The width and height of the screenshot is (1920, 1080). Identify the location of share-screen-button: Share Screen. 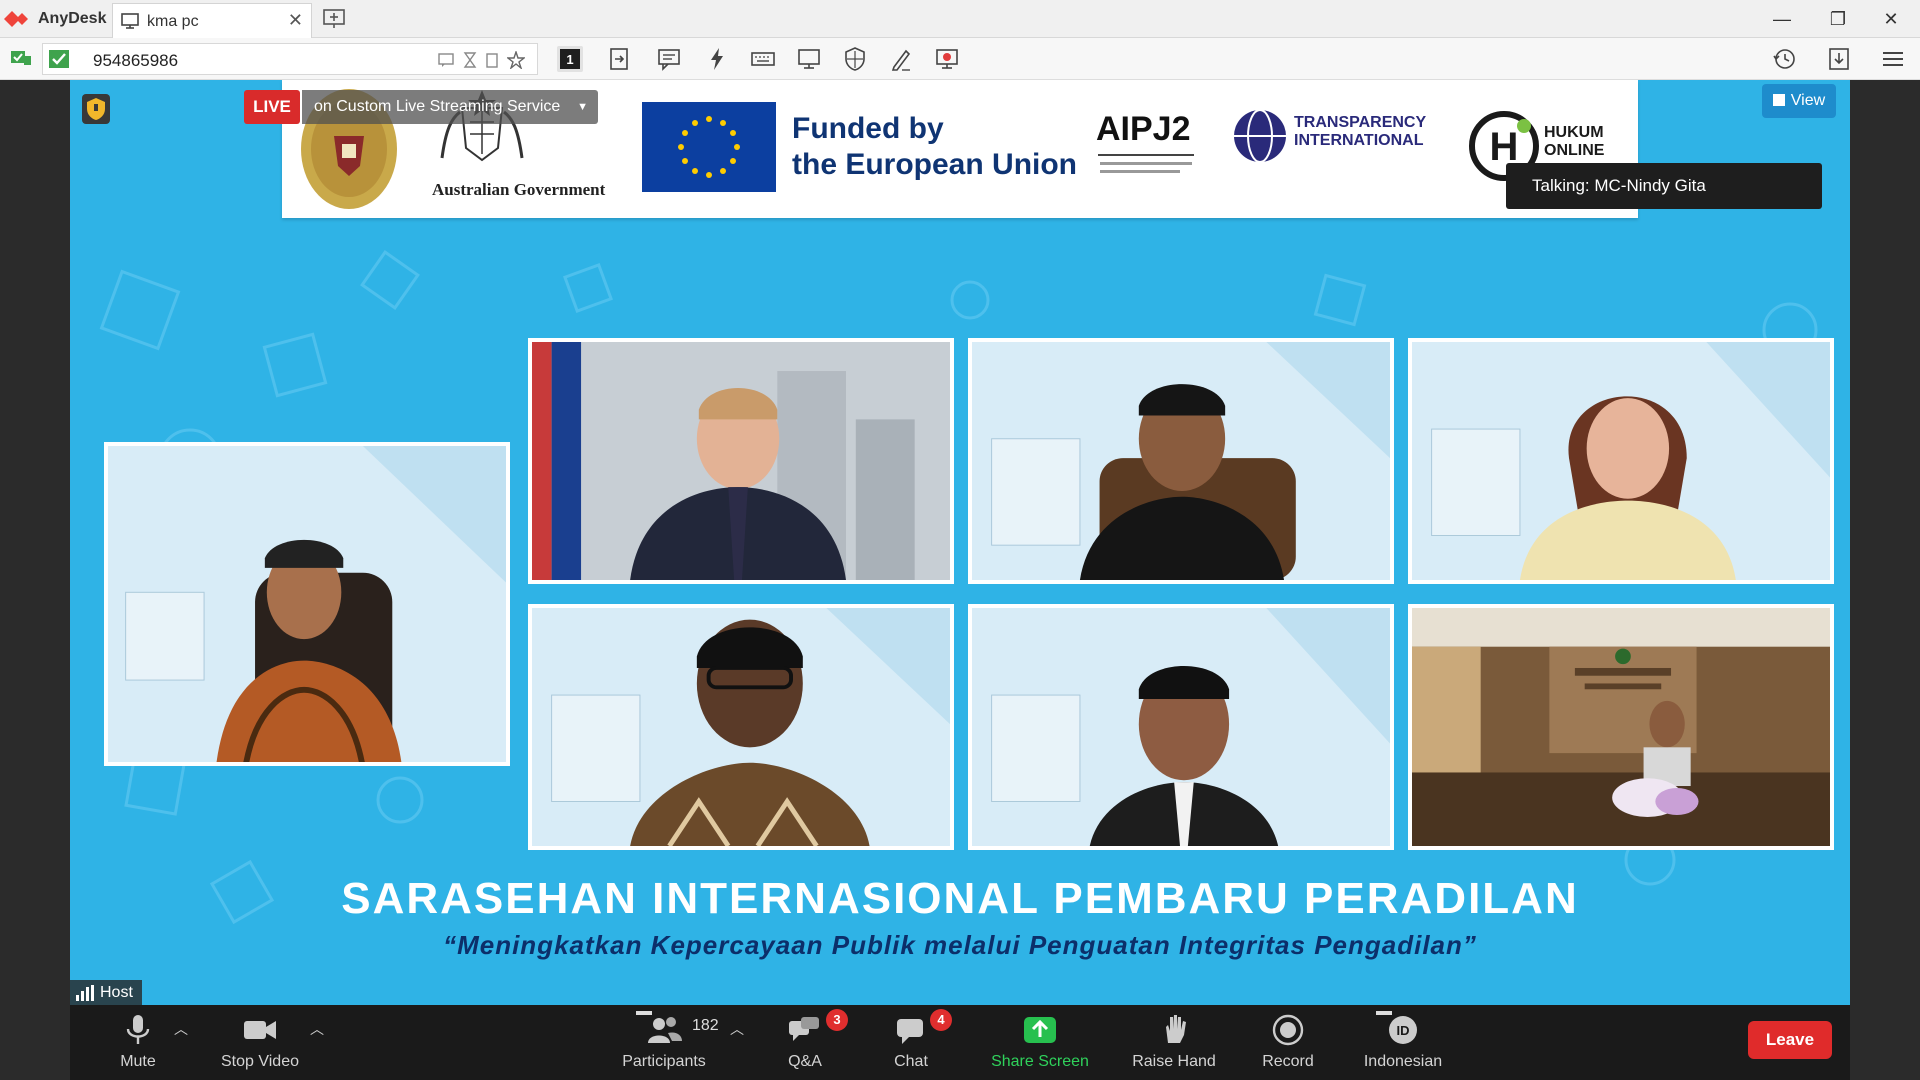
(1040, 1042).